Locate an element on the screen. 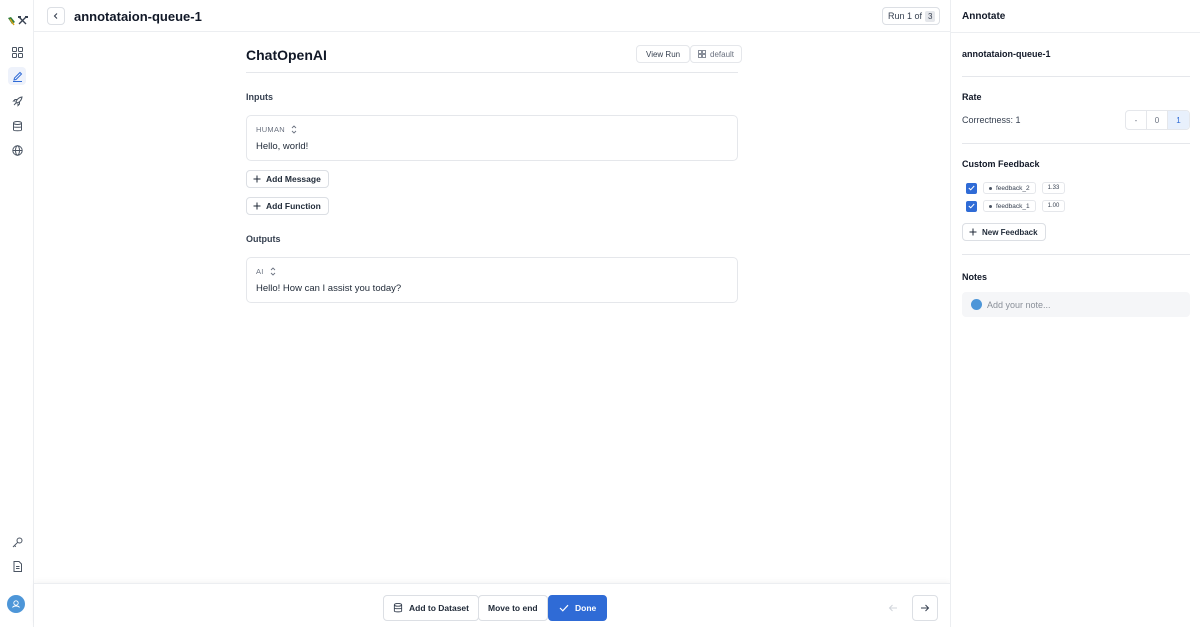 Image resolution: width=1200 pixels, height=627 pixels. panel-queue-name: annotataion-queue-1 is located at coordinates (1006, 54).